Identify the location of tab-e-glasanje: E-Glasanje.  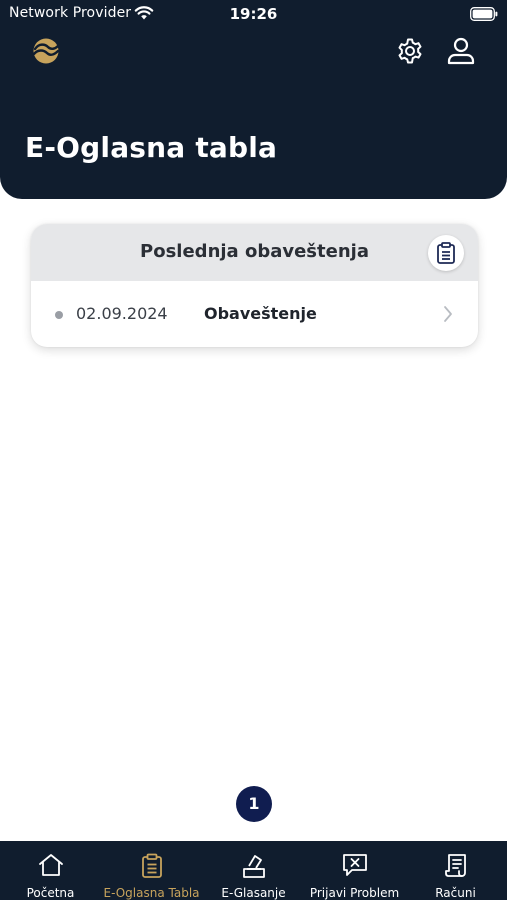
(253, 870).